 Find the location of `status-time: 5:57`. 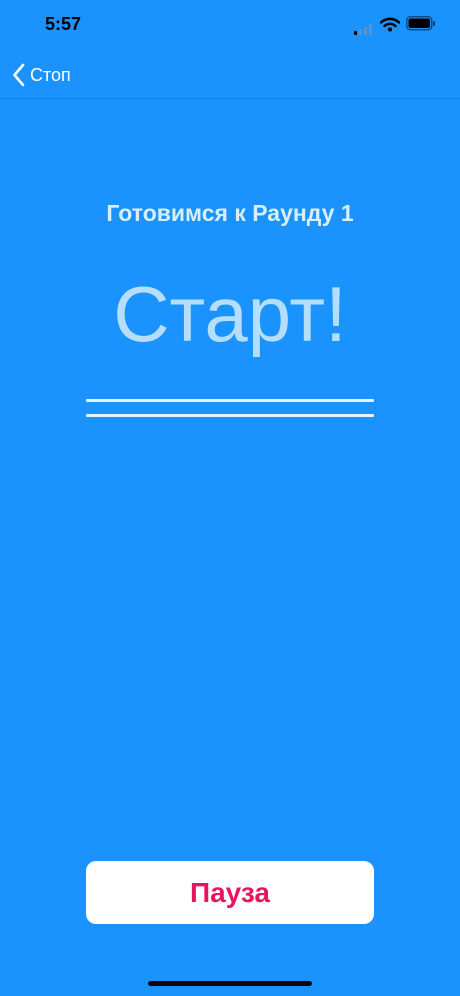

status-time: 5:57 is located at coordinates (63, 24).